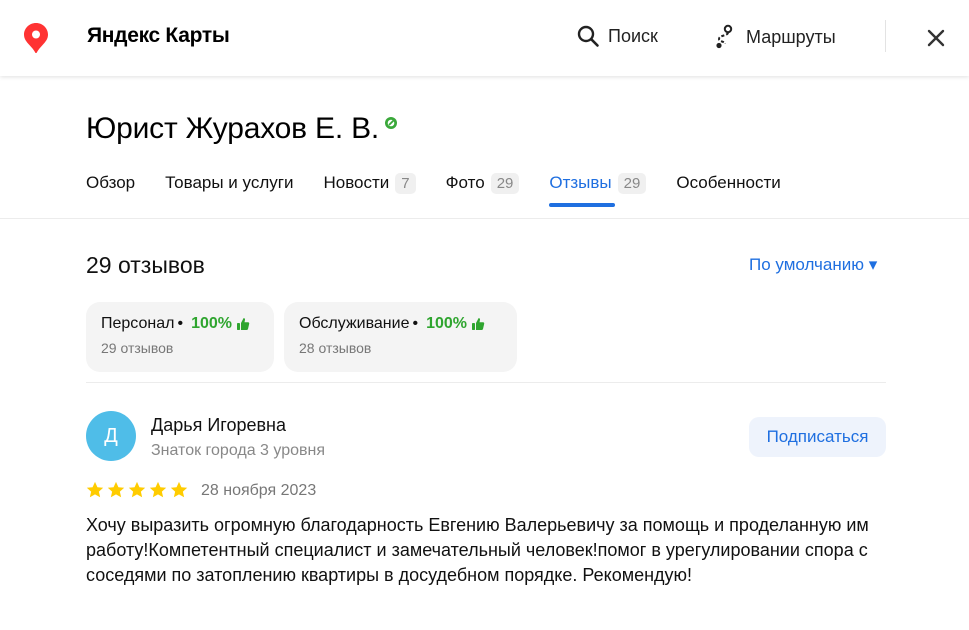  I want to click on review-author-level: Знаток города 3 уровня, so click(238, 450).